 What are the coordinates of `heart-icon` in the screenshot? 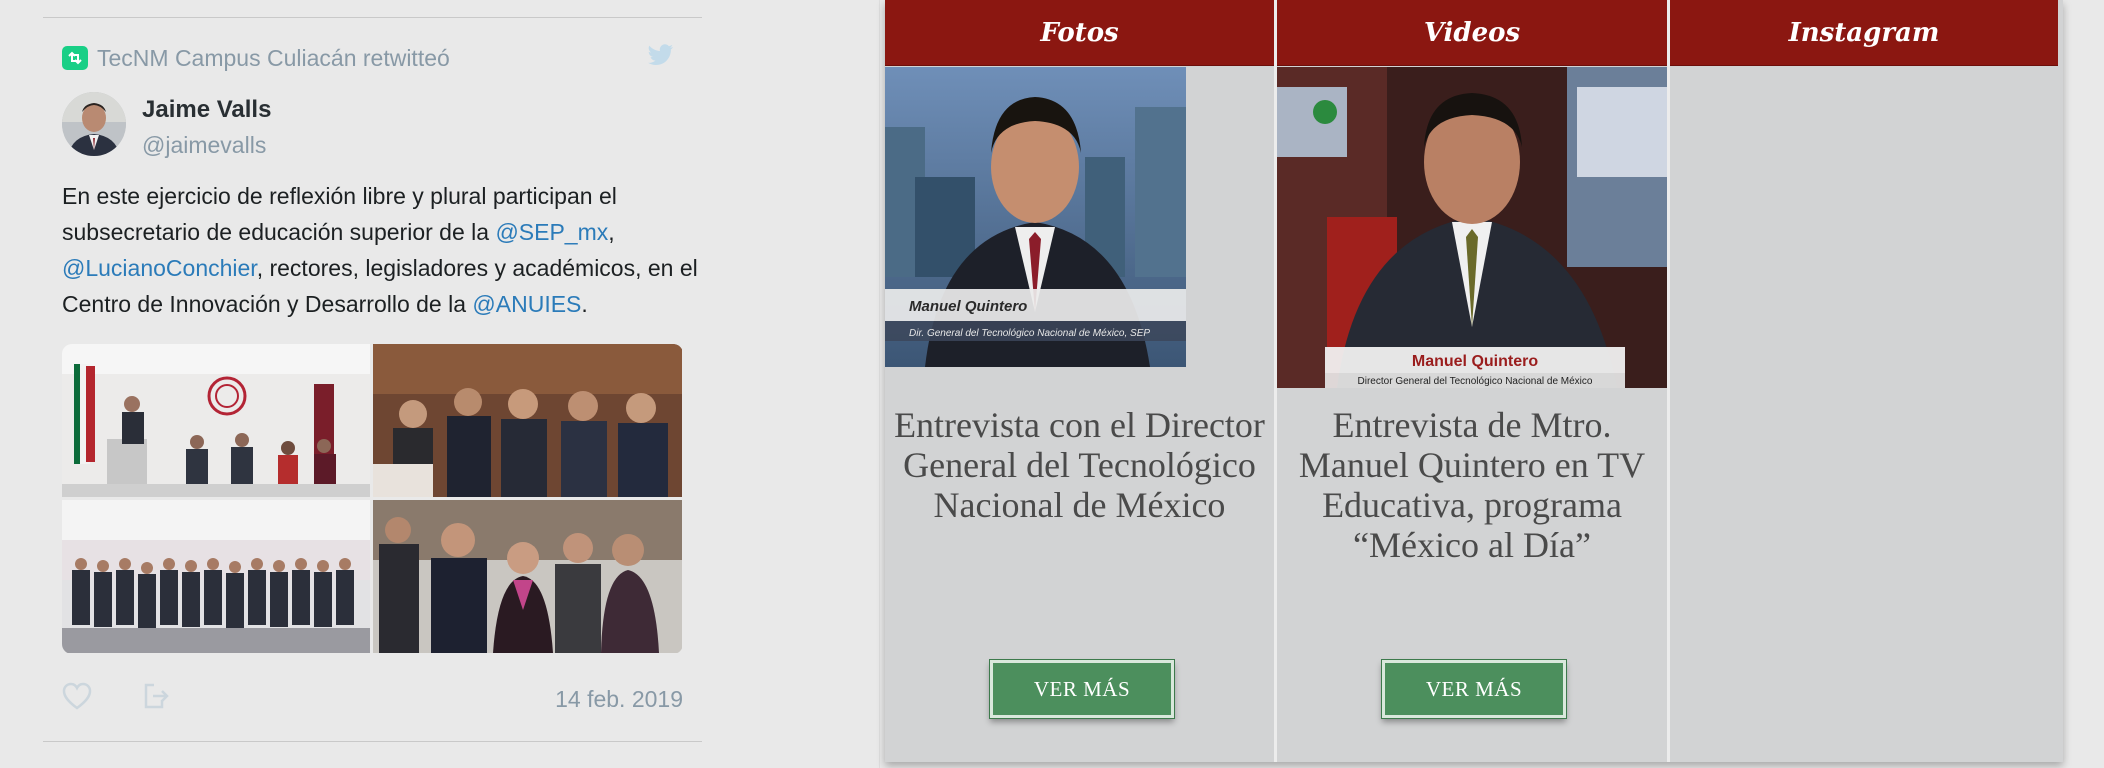 It's located at (77, 696).